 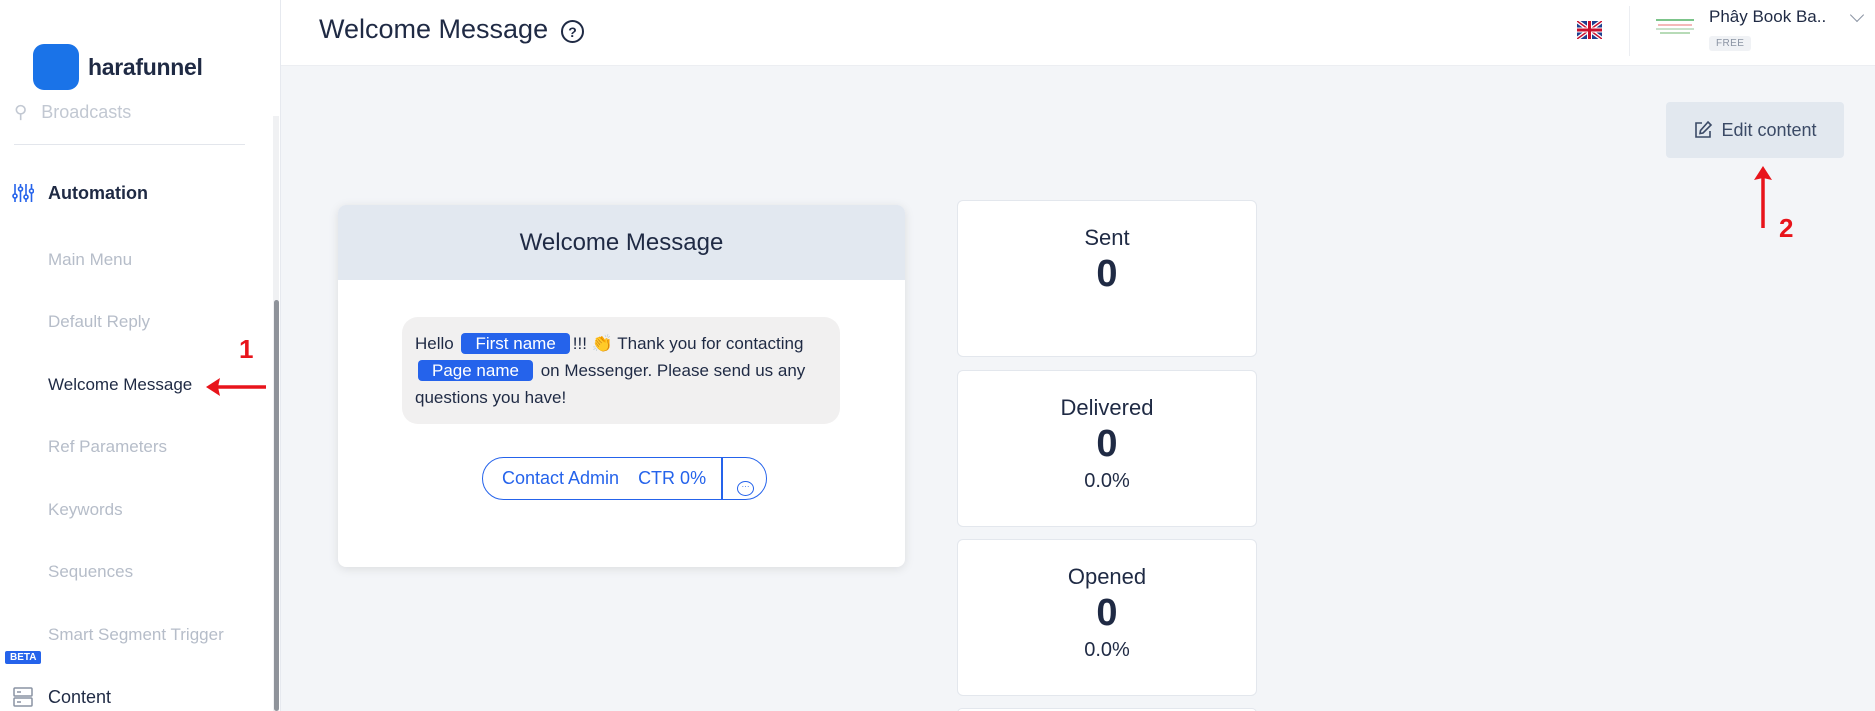 What do you see at coordinates (99, 322) in the screenshot?
I see `sidebar-item-default-reply: Default Reply` at bounding box center [99, 322].